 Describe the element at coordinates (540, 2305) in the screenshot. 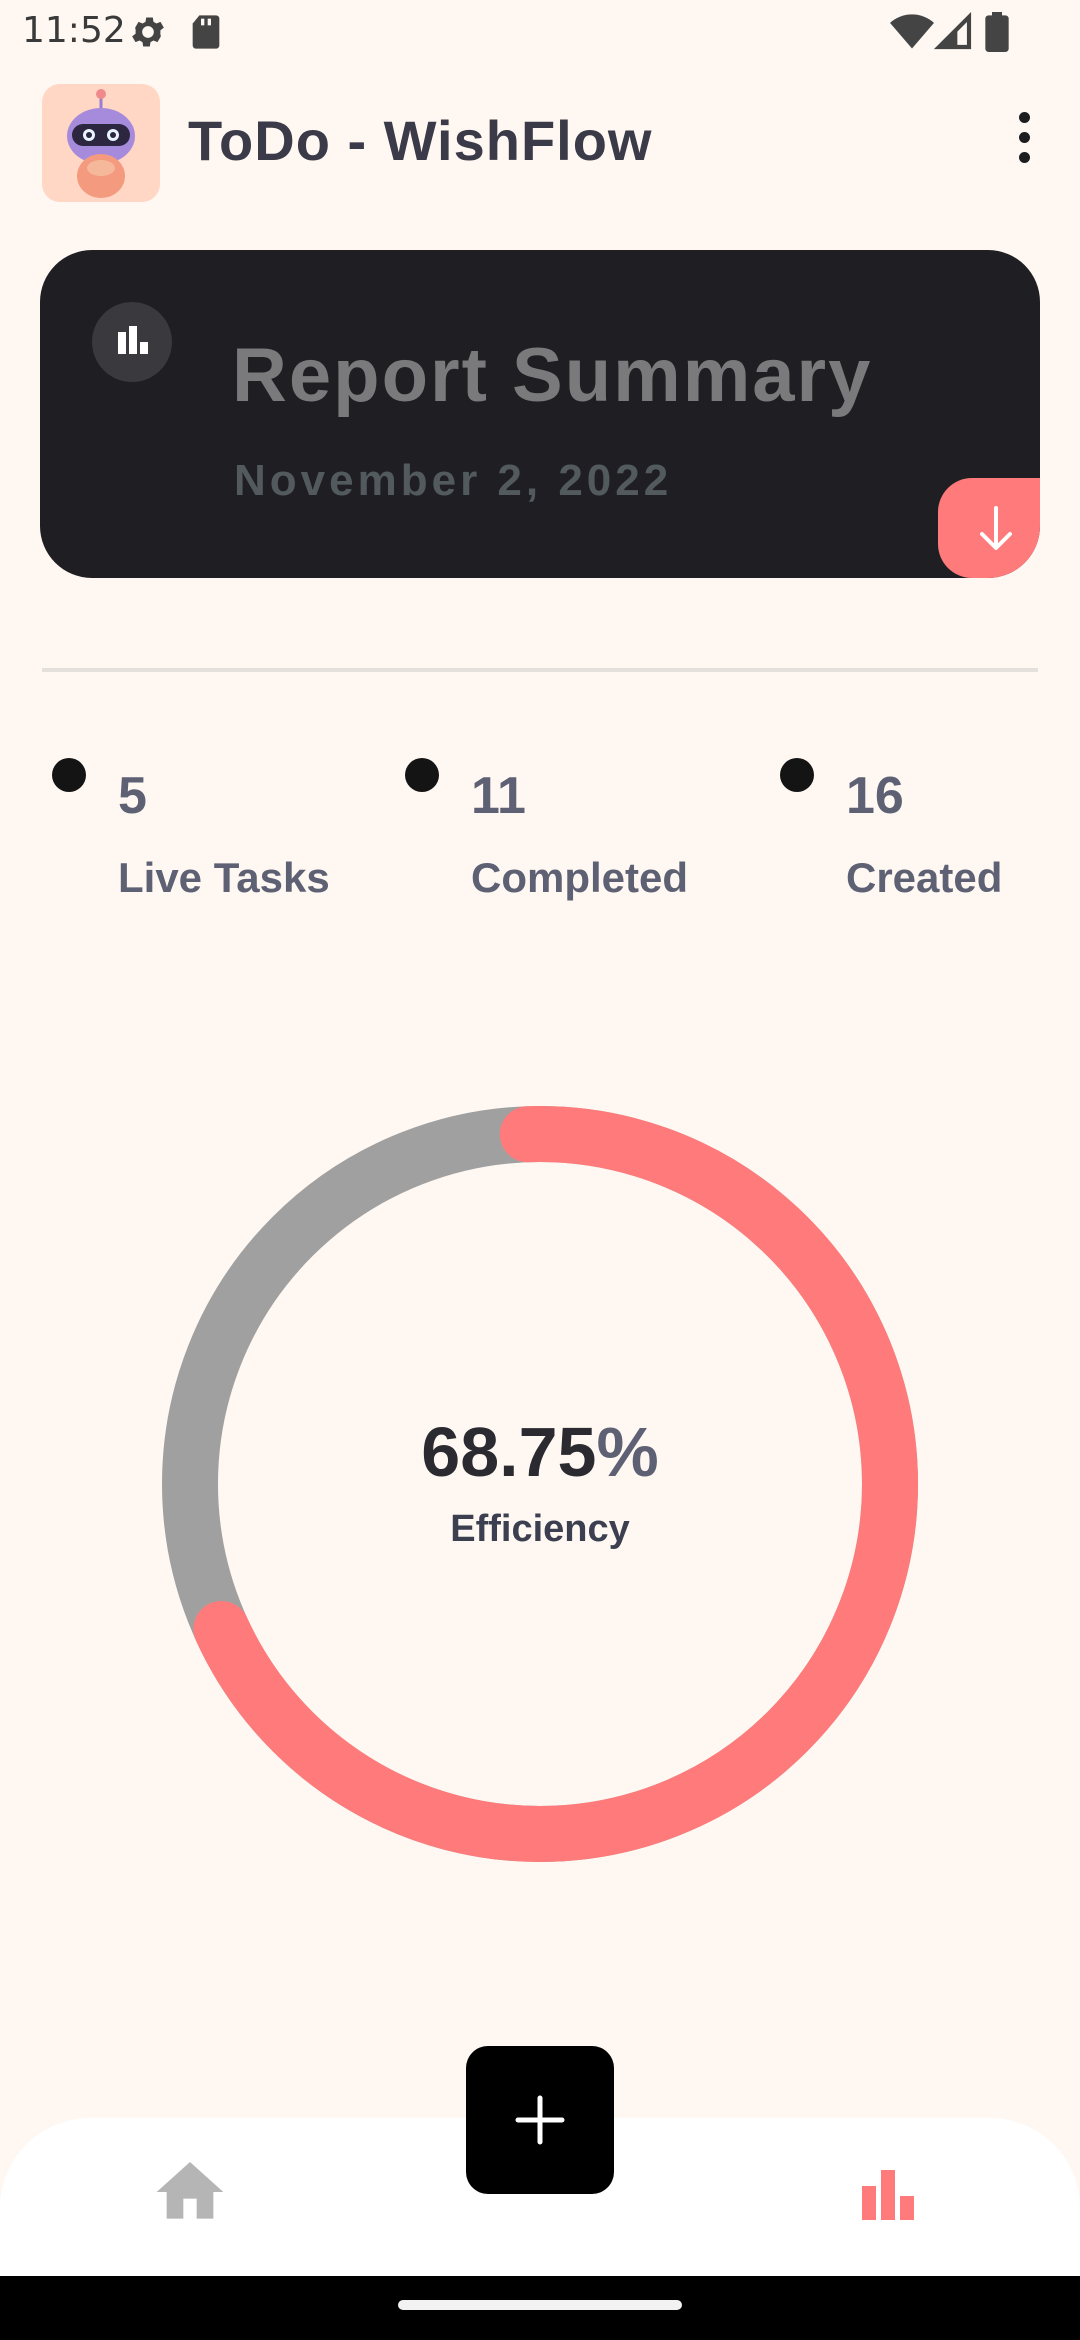

I see `gesture-handle` at that location.